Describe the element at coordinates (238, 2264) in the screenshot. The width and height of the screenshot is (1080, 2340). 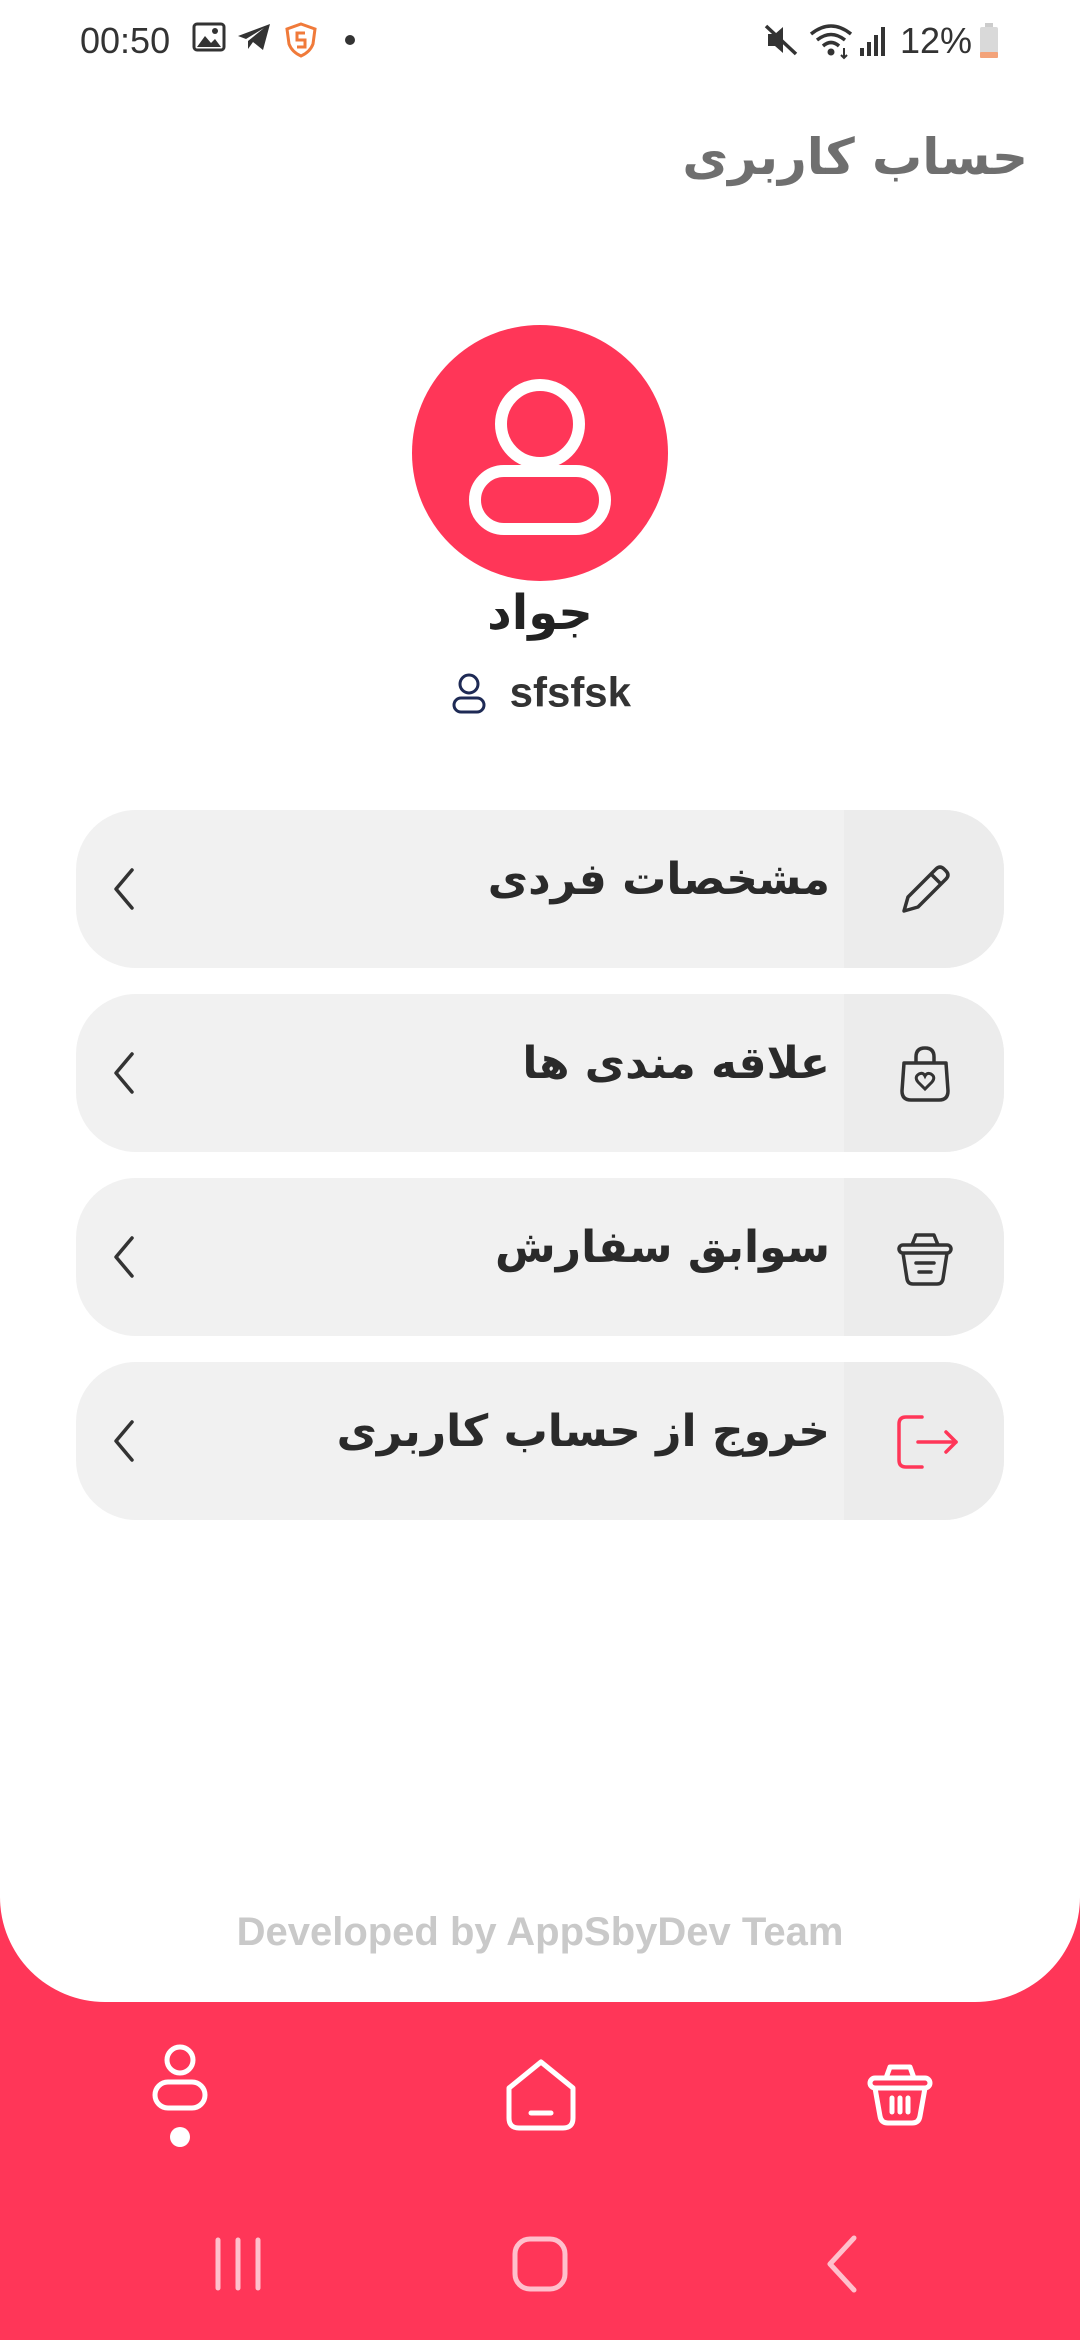
I see `recent-apps-icon` at that location.